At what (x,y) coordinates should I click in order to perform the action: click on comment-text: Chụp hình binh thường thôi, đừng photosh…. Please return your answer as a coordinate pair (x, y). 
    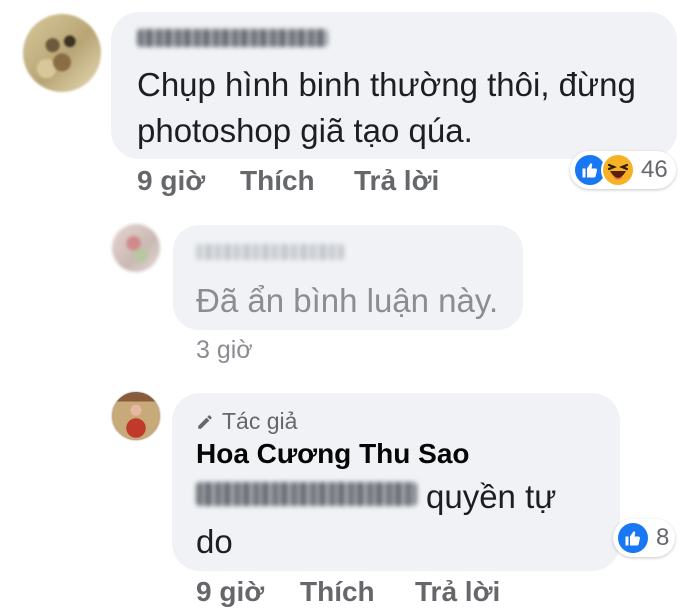
    Looking at the image, I should click on (386, 107).